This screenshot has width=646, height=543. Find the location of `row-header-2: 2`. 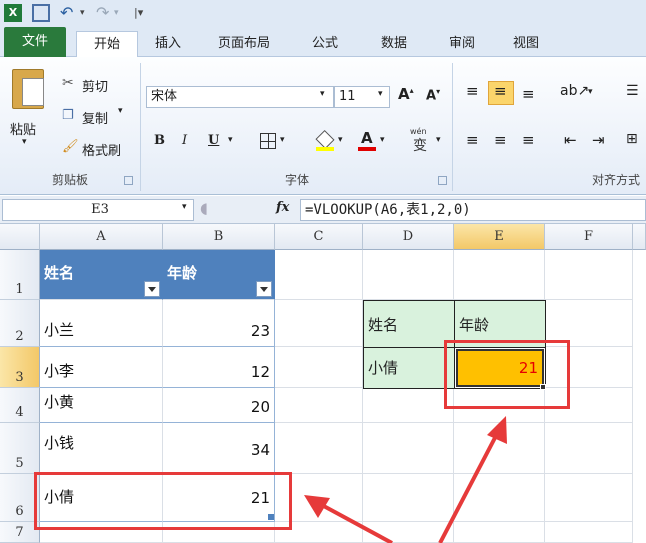

row-header-2: 2 is located at coordinates (20, 323).